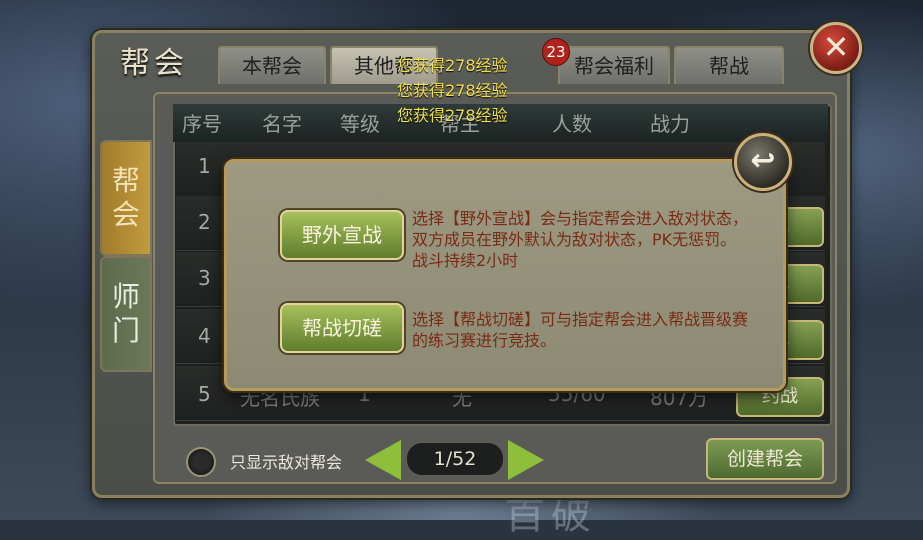  I want to click on tab-my-guild: 本帮会, so click(272, 65).